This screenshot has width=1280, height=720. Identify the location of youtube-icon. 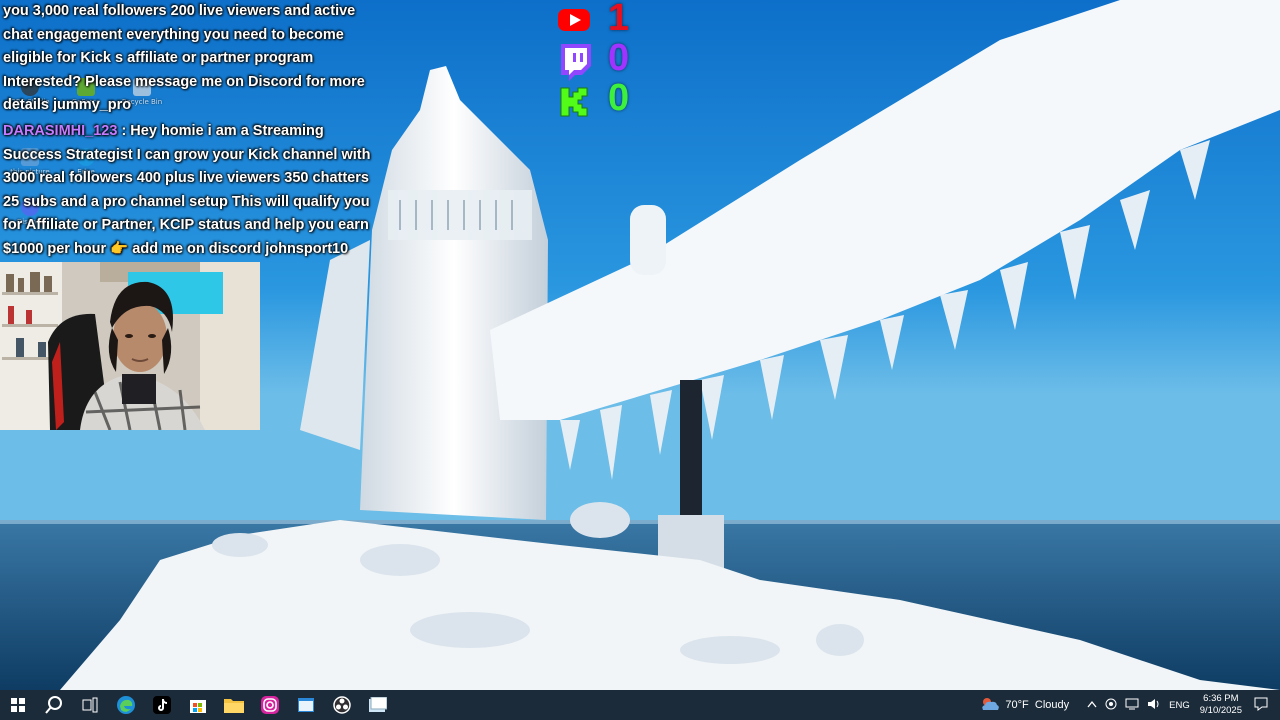
(574, 22).